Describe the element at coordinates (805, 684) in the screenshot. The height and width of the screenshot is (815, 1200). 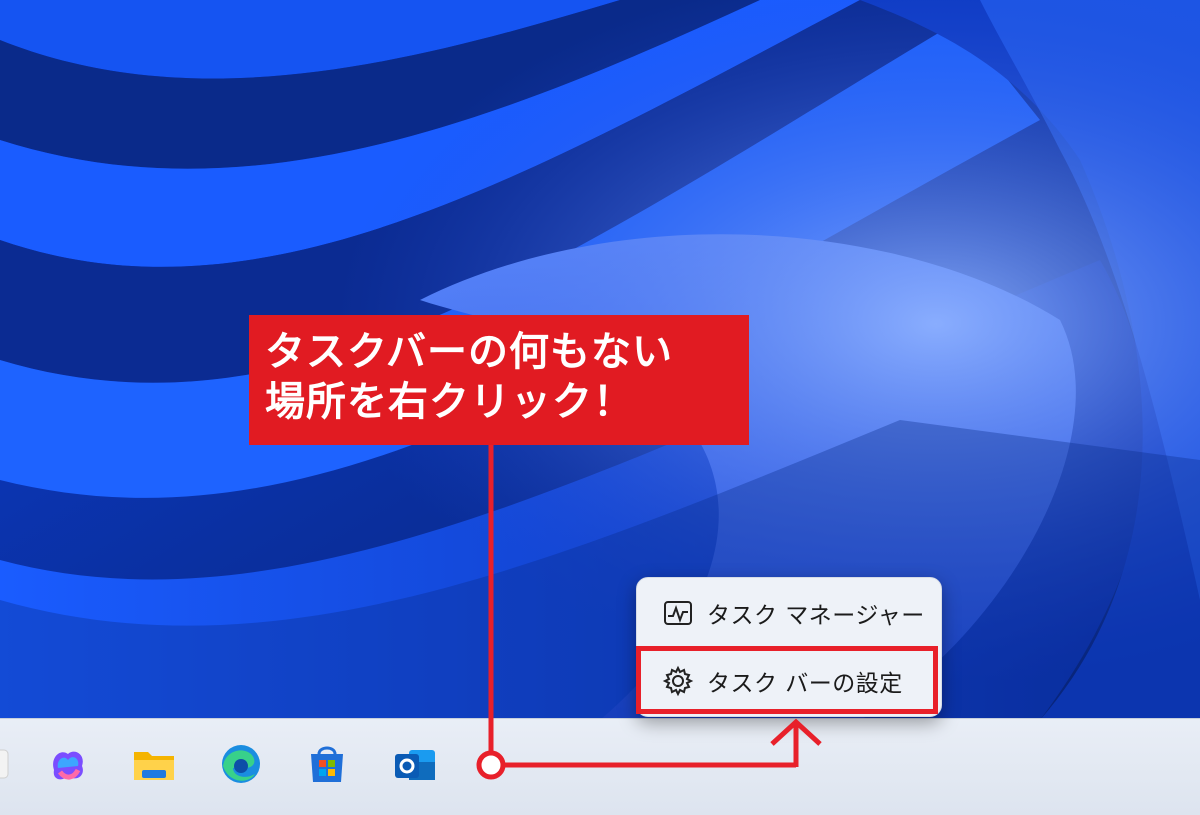
I see `menu-item-label: タスク バーの設定` at that location.